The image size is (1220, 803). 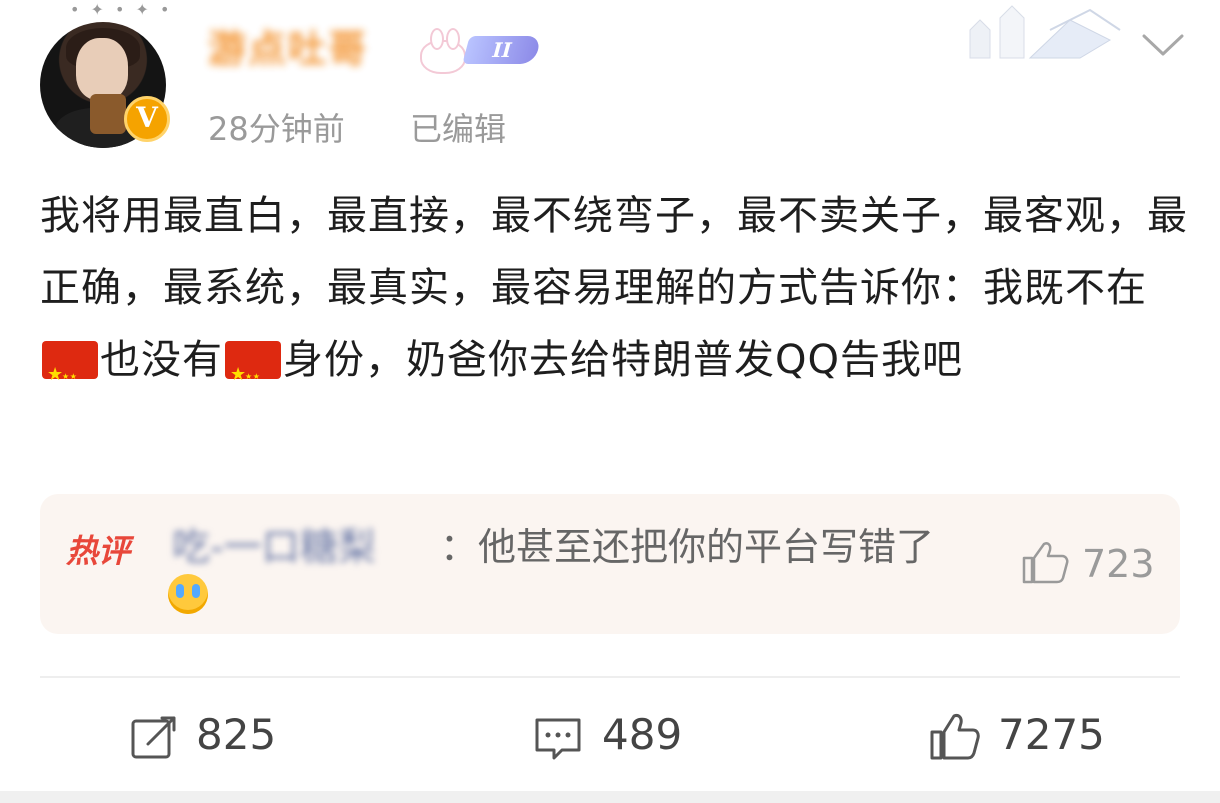 What do you see at coordinates (443, 51) in the screenshot?
I see `bunny-icon` at bounding box center [443, 51].